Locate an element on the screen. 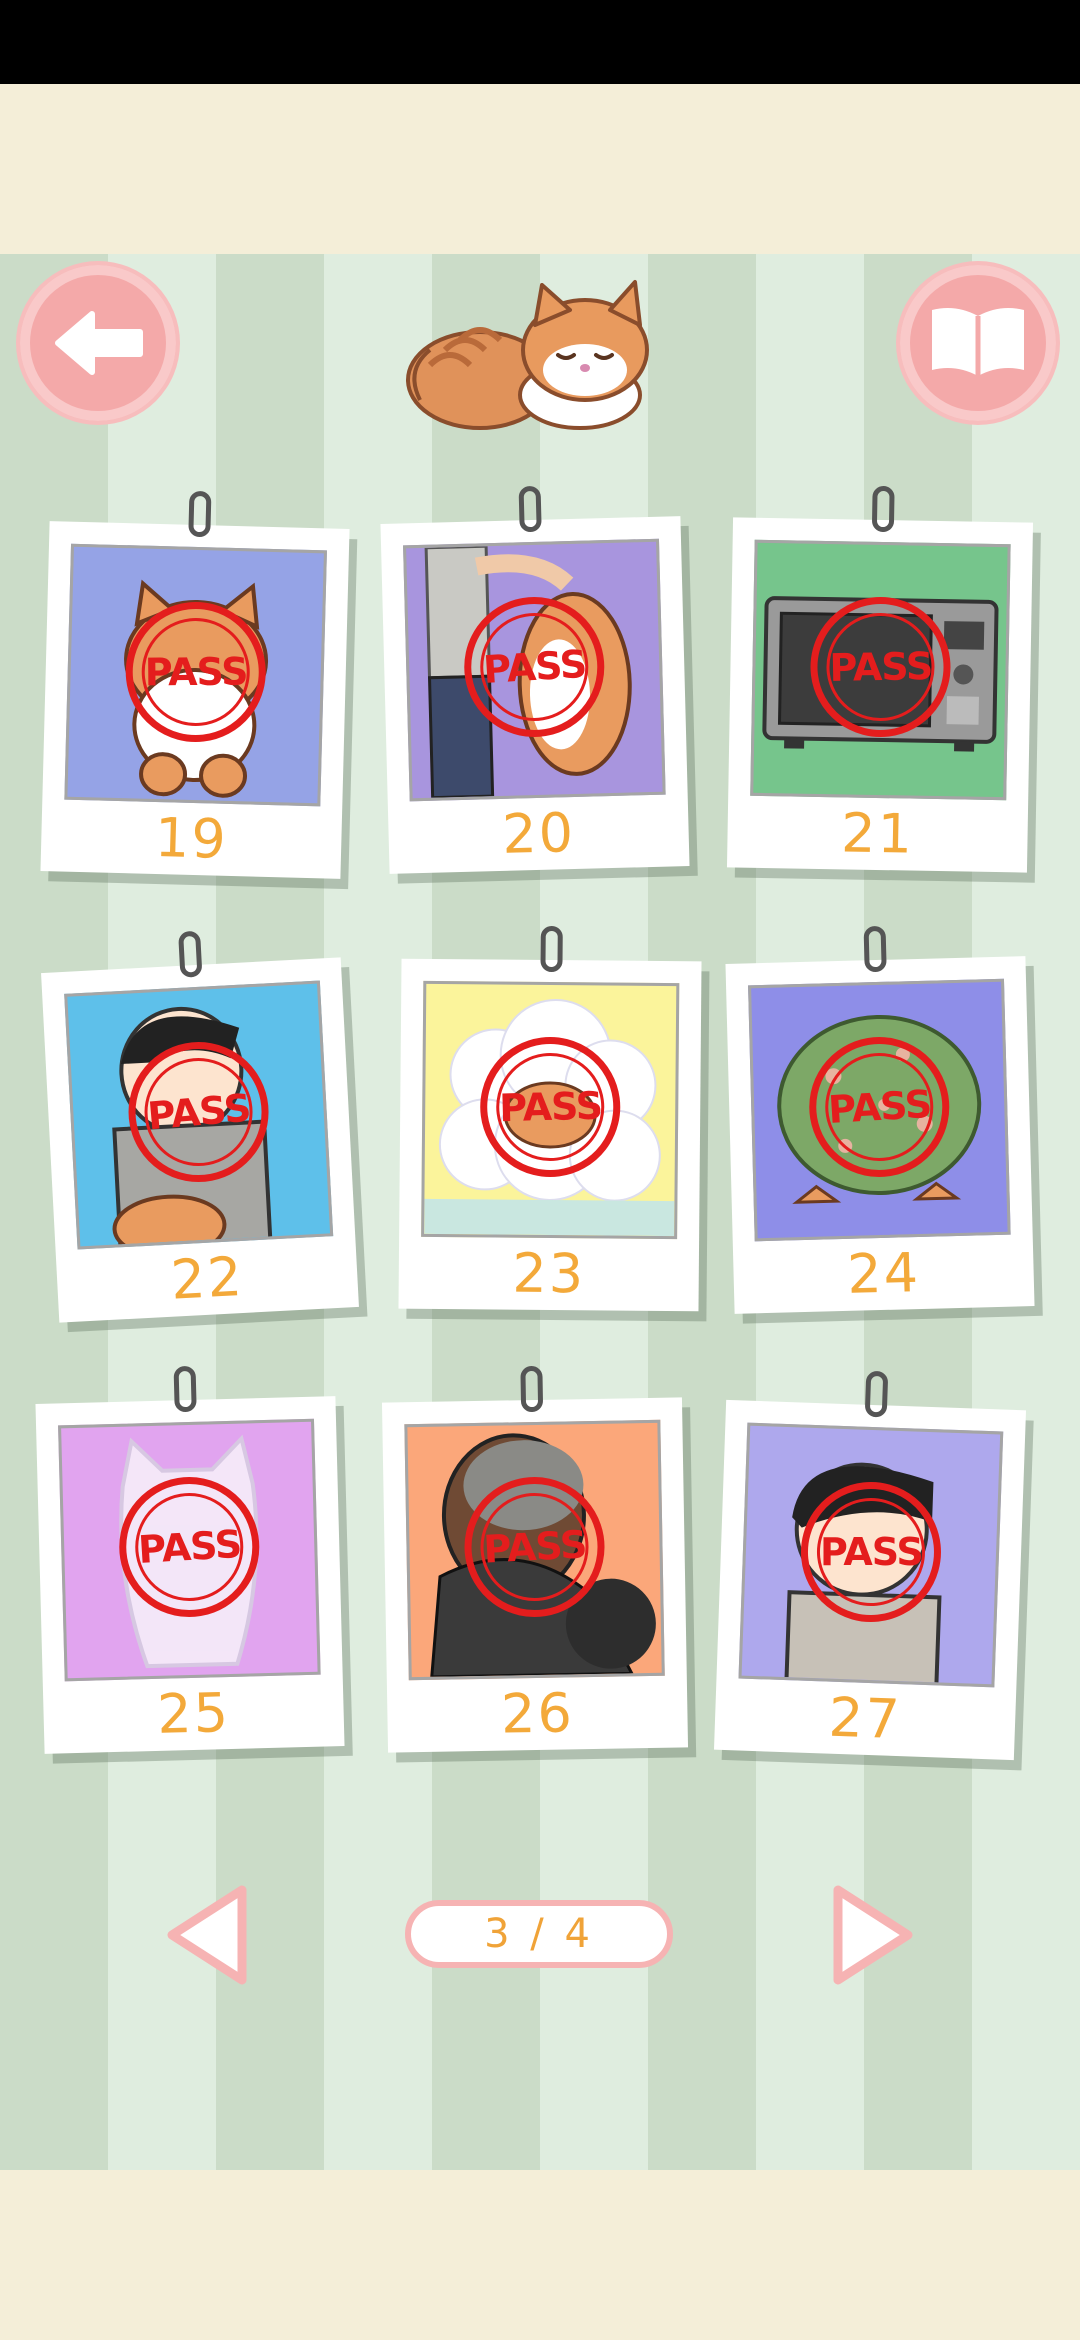 This screenshot has width=1080, height=2340. page-indicator: 3 / 4 is located at coordinates (539, 1934).